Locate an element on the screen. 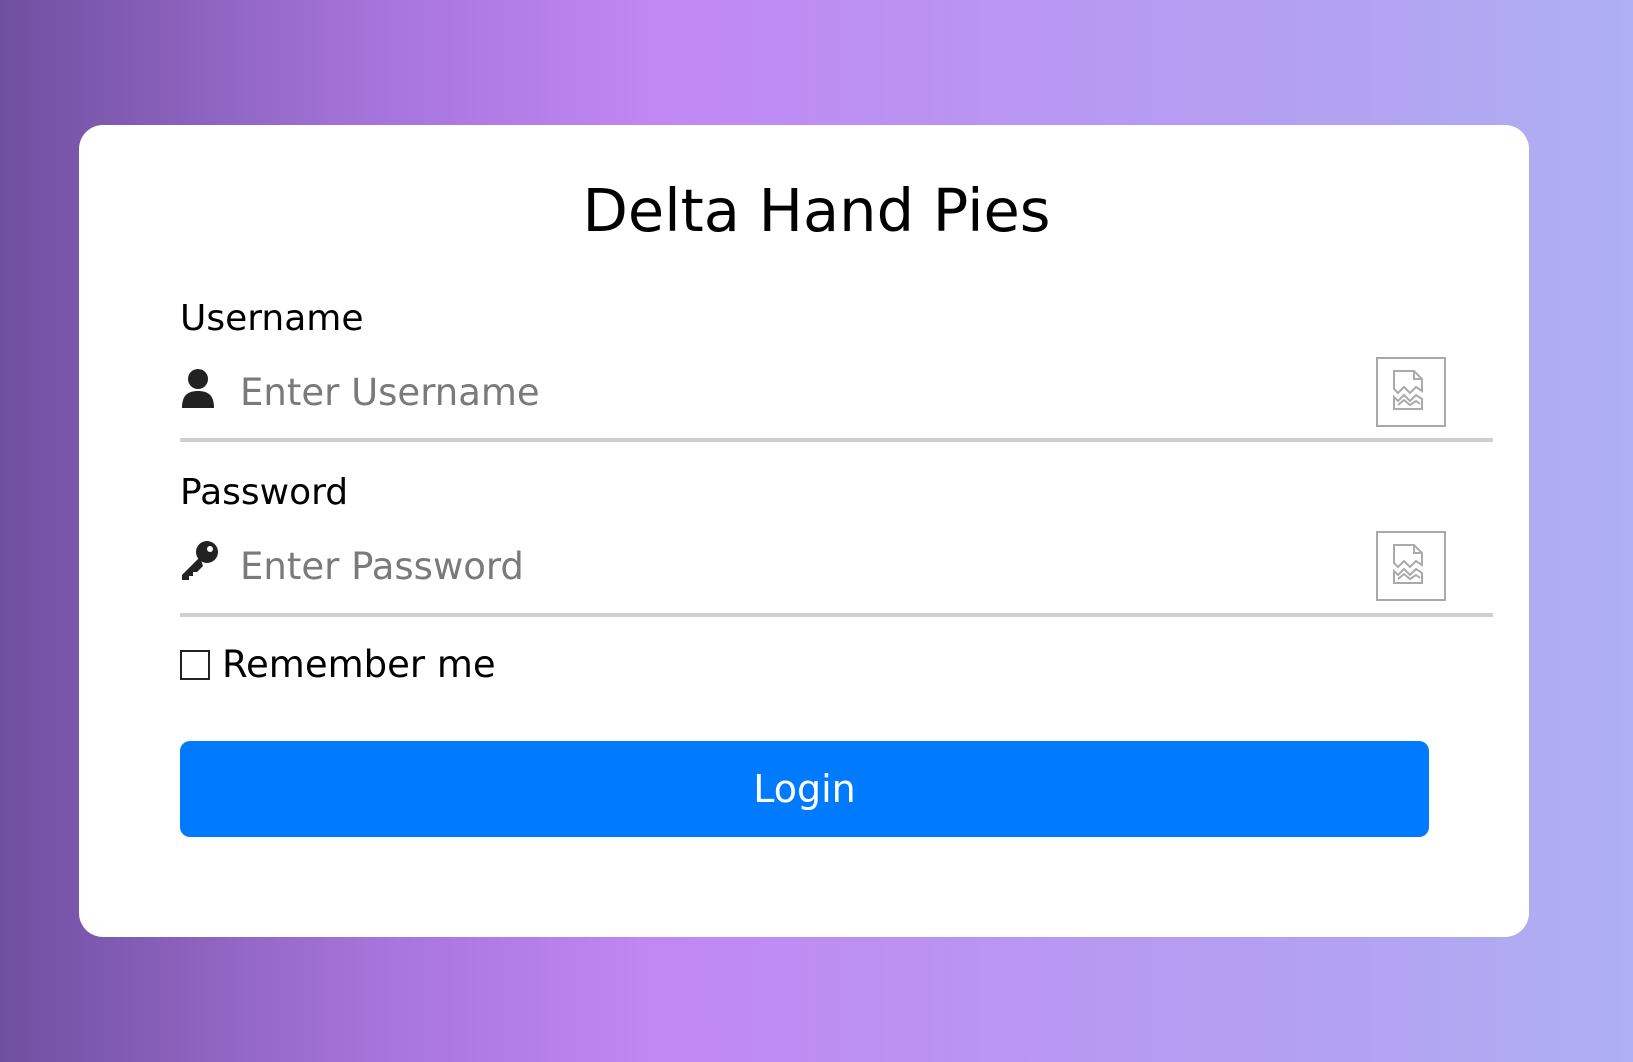 This screenshot has height=1062, width=1633. password-underline is located at coordinates (836, 615).